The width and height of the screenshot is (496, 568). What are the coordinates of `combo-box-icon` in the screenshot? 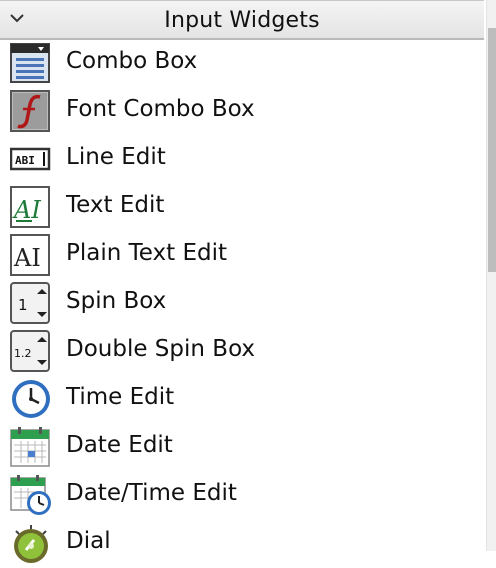 It's located at (31, 63).